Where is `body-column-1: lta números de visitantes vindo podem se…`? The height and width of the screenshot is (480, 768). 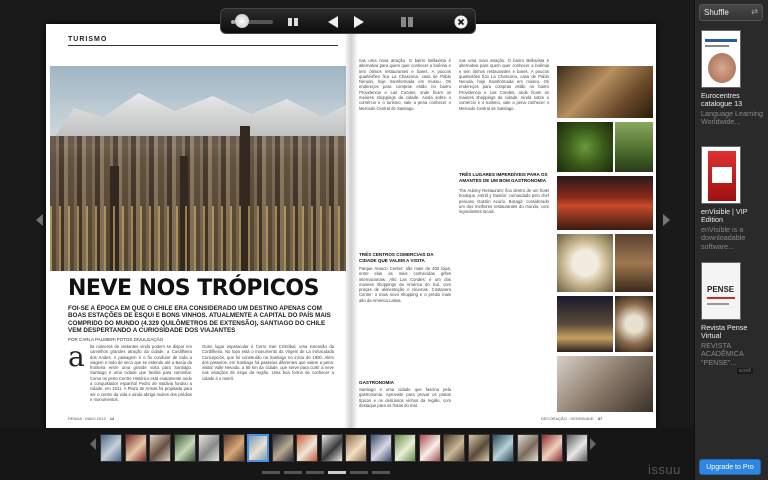
body-column-1: lta números de visitantes vindo podem se… is located at coordinates (141, 373).